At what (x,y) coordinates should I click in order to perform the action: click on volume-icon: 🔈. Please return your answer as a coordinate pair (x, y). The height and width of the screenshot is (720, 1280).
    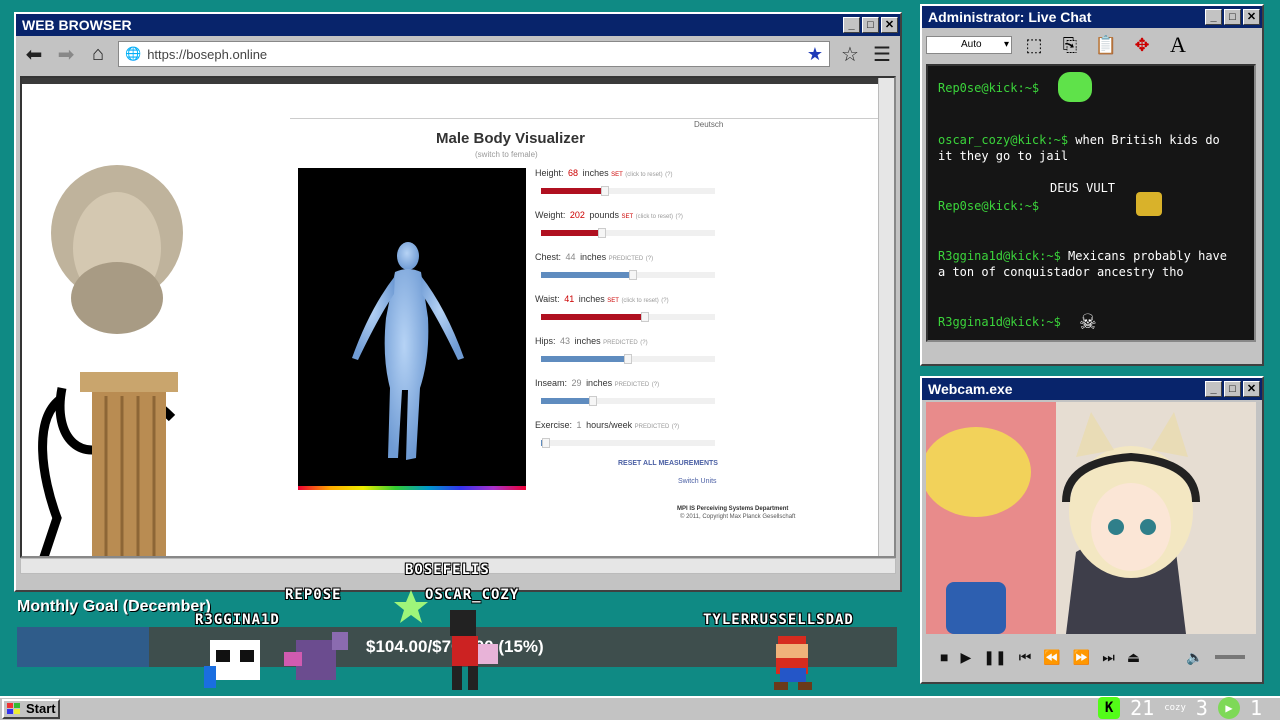
    Looking at the image, I should click on (1194, 657).